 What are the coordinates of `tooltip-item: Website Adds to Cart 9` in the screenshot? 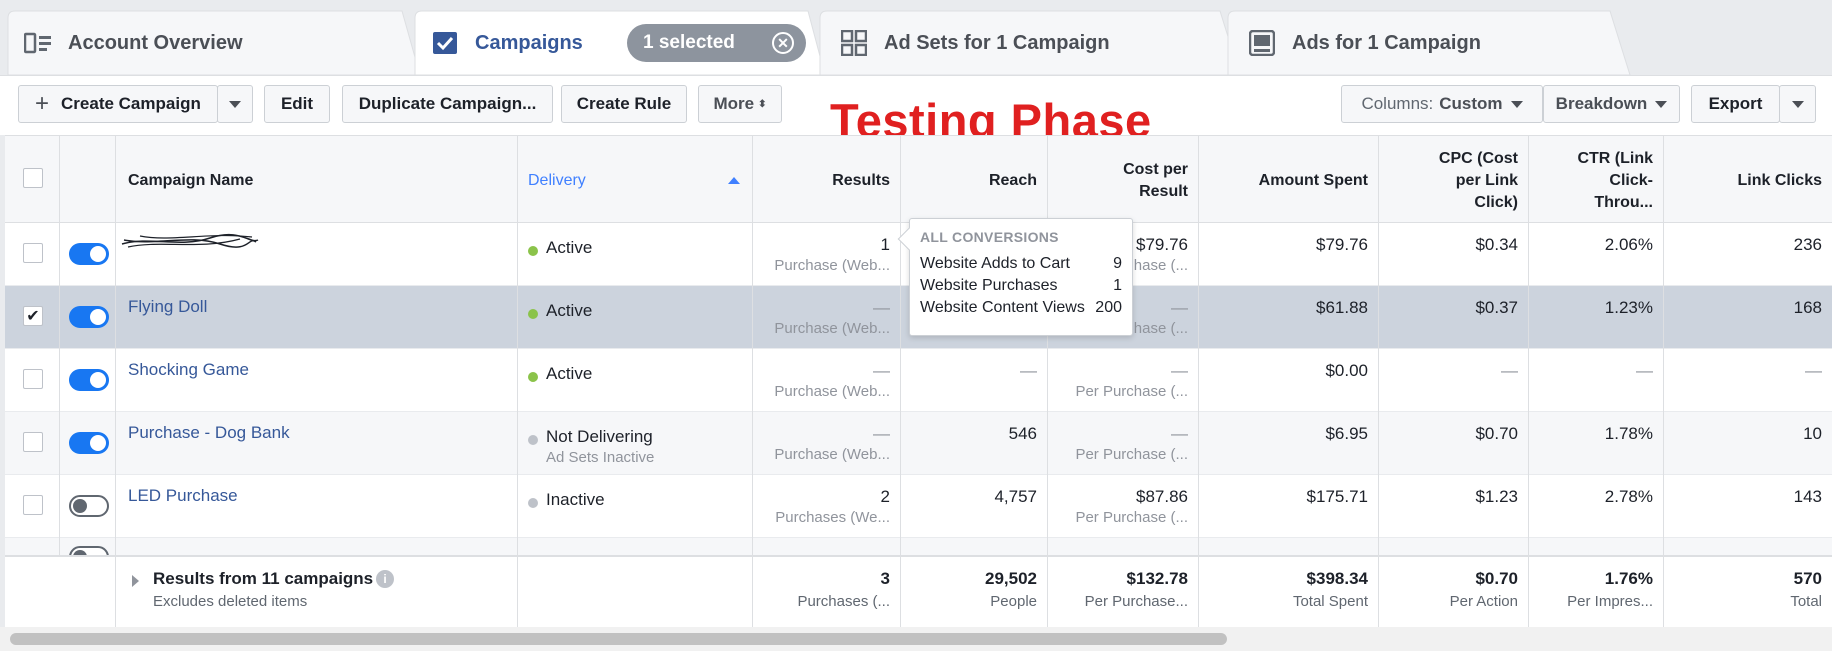 It's located at (1021, 264).